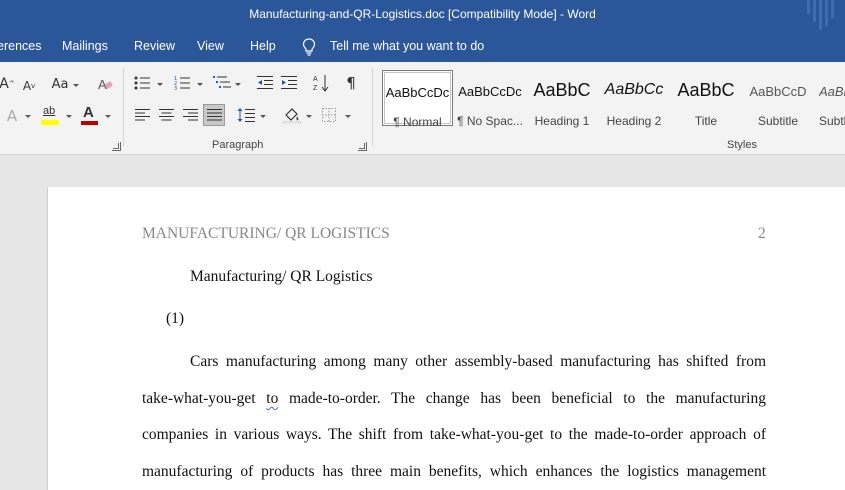  Describe the element at coordinates (263, 46) in the screenshot. I see `tab-help: Help` at that location.